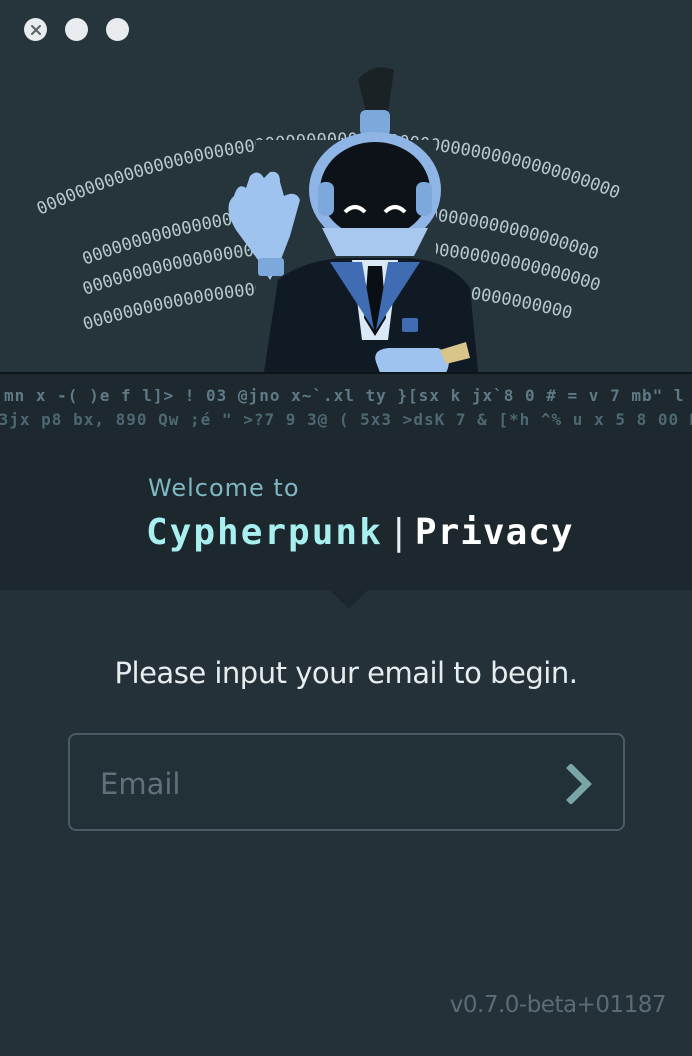 The height and width of the screenshot is (1056, 692). I want to click on chevron-right-icon, so click(579, 784).